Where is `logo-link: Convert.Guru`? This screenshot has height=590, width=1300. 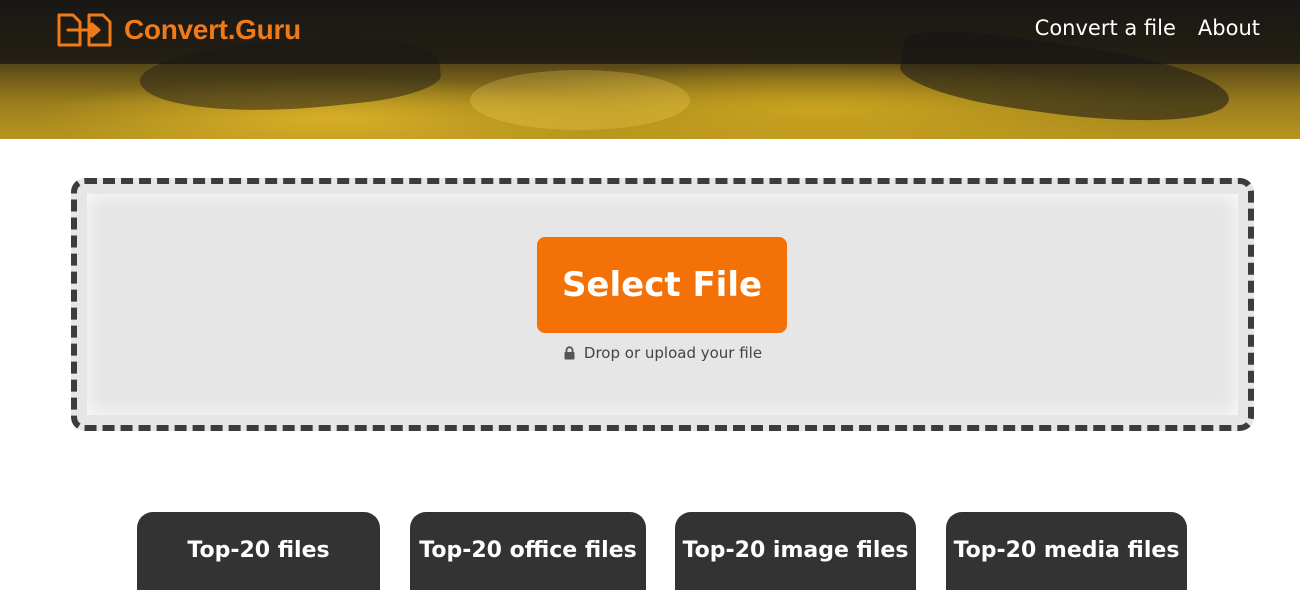
logo-link: Convert.Guru is located at coordinates (178, 30).